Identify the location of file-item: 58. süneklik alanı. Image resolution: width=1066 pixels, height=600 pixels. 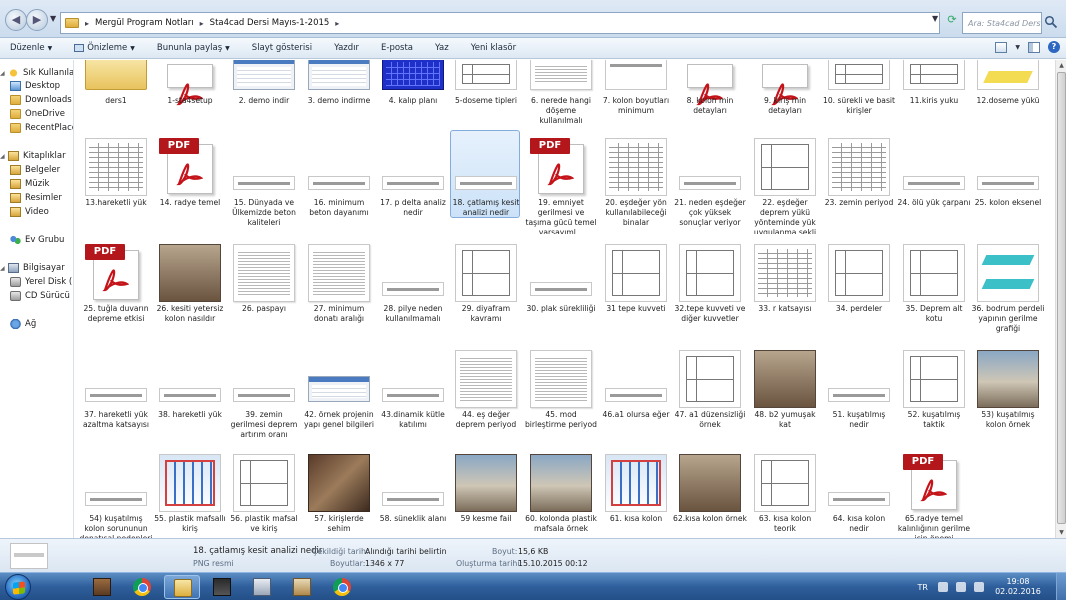
(416, 493).